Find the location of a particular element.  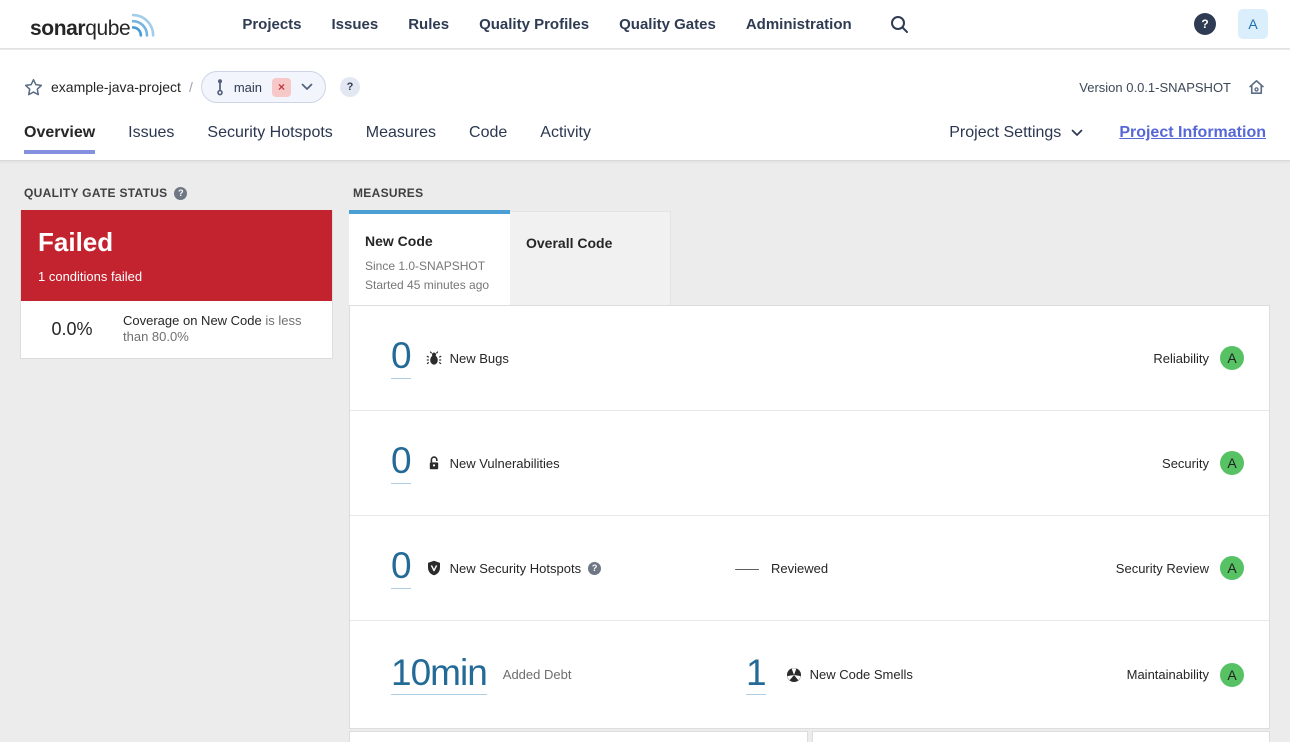

new-code-smells-label: New Code Smells is located at coordinates (861, 674).